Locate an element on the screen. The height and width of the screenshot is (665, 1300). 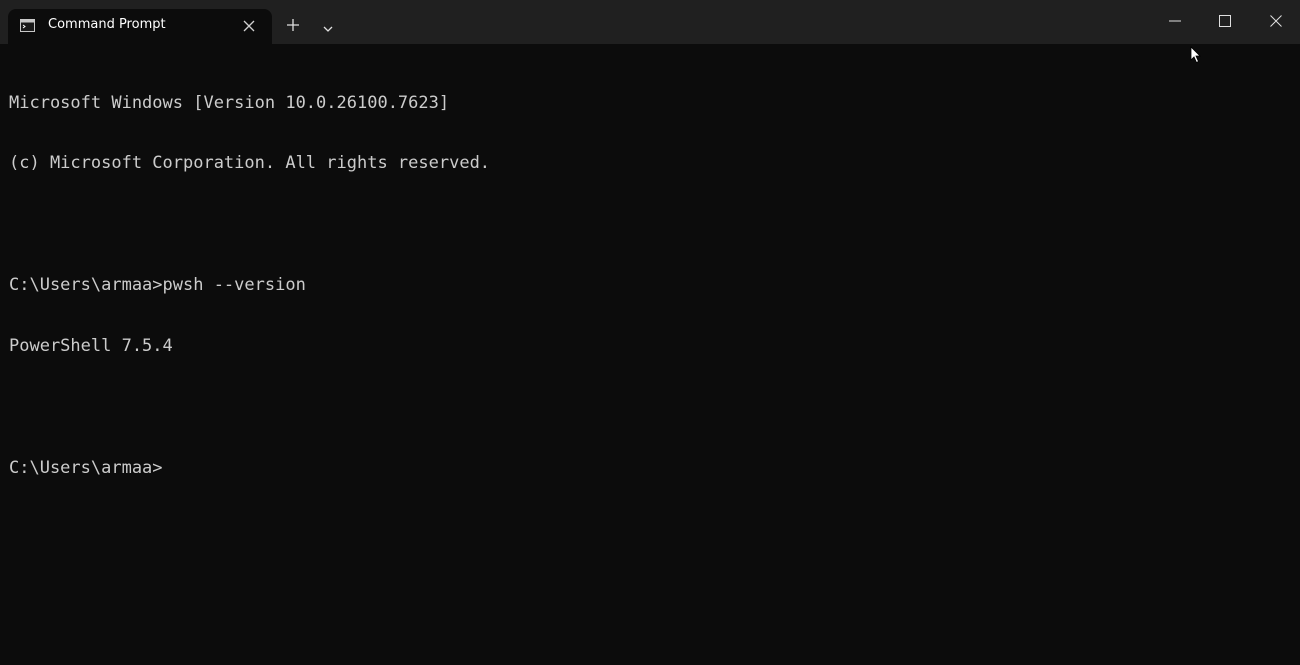
tab-command-prompt: Command Prompt is located at coordinates (140, 26).